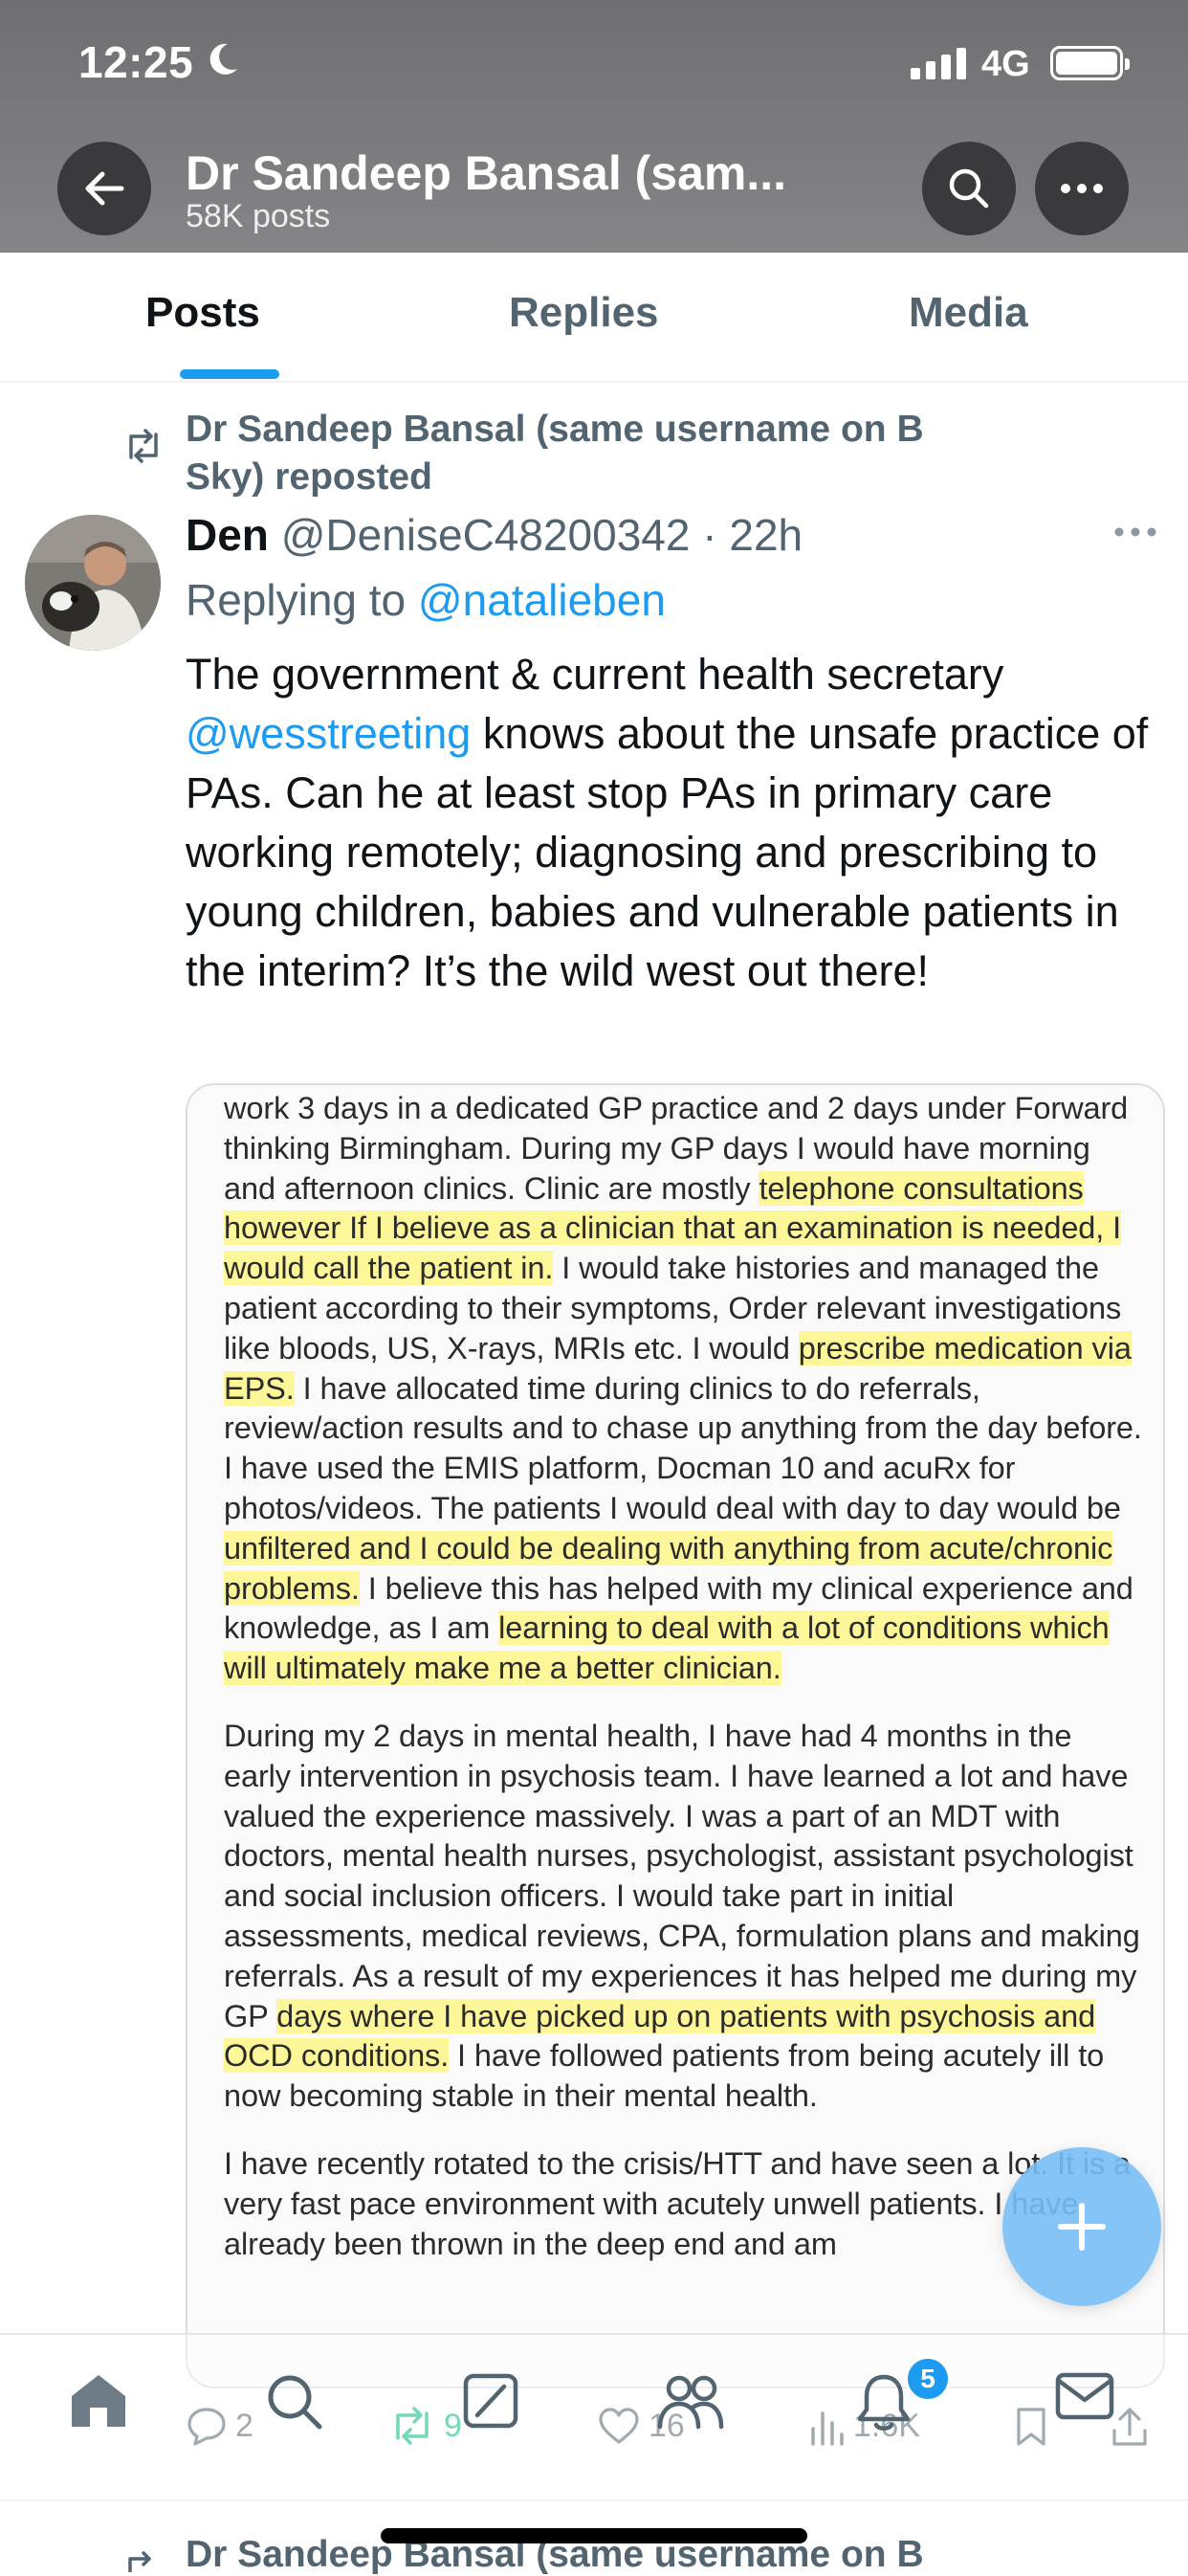 The image size is (1188, 2576). Describe the element at coordinates (594, 2500) in the screenshot. I see `post-divider` at that location.